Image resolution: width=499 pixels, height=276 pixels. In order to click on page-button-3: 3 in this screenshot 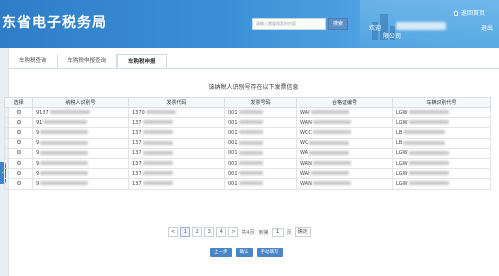, I will do `click(209, 232)`.